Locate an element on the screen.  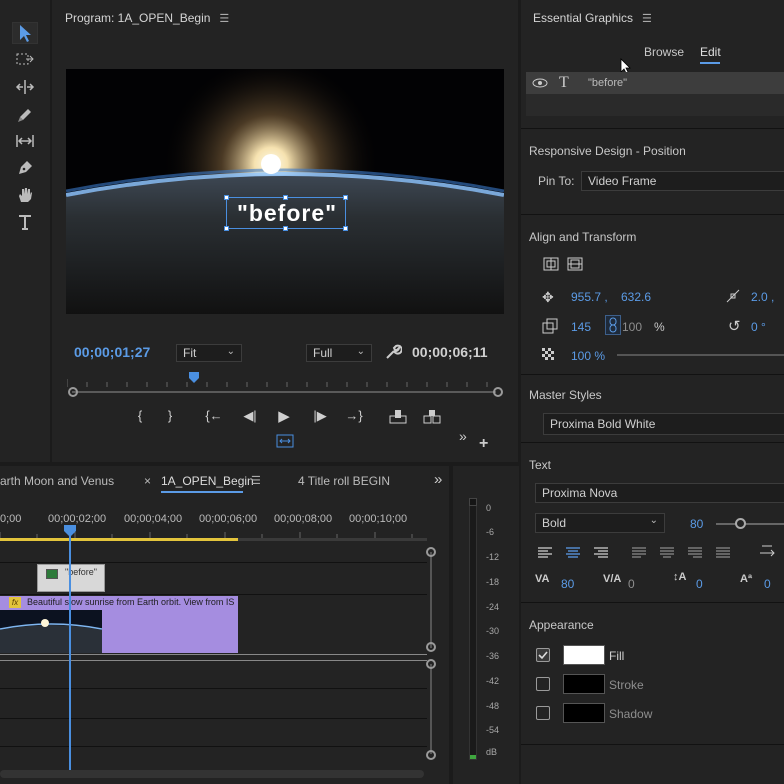
font-size-slider is located at coordinates (750, 524).